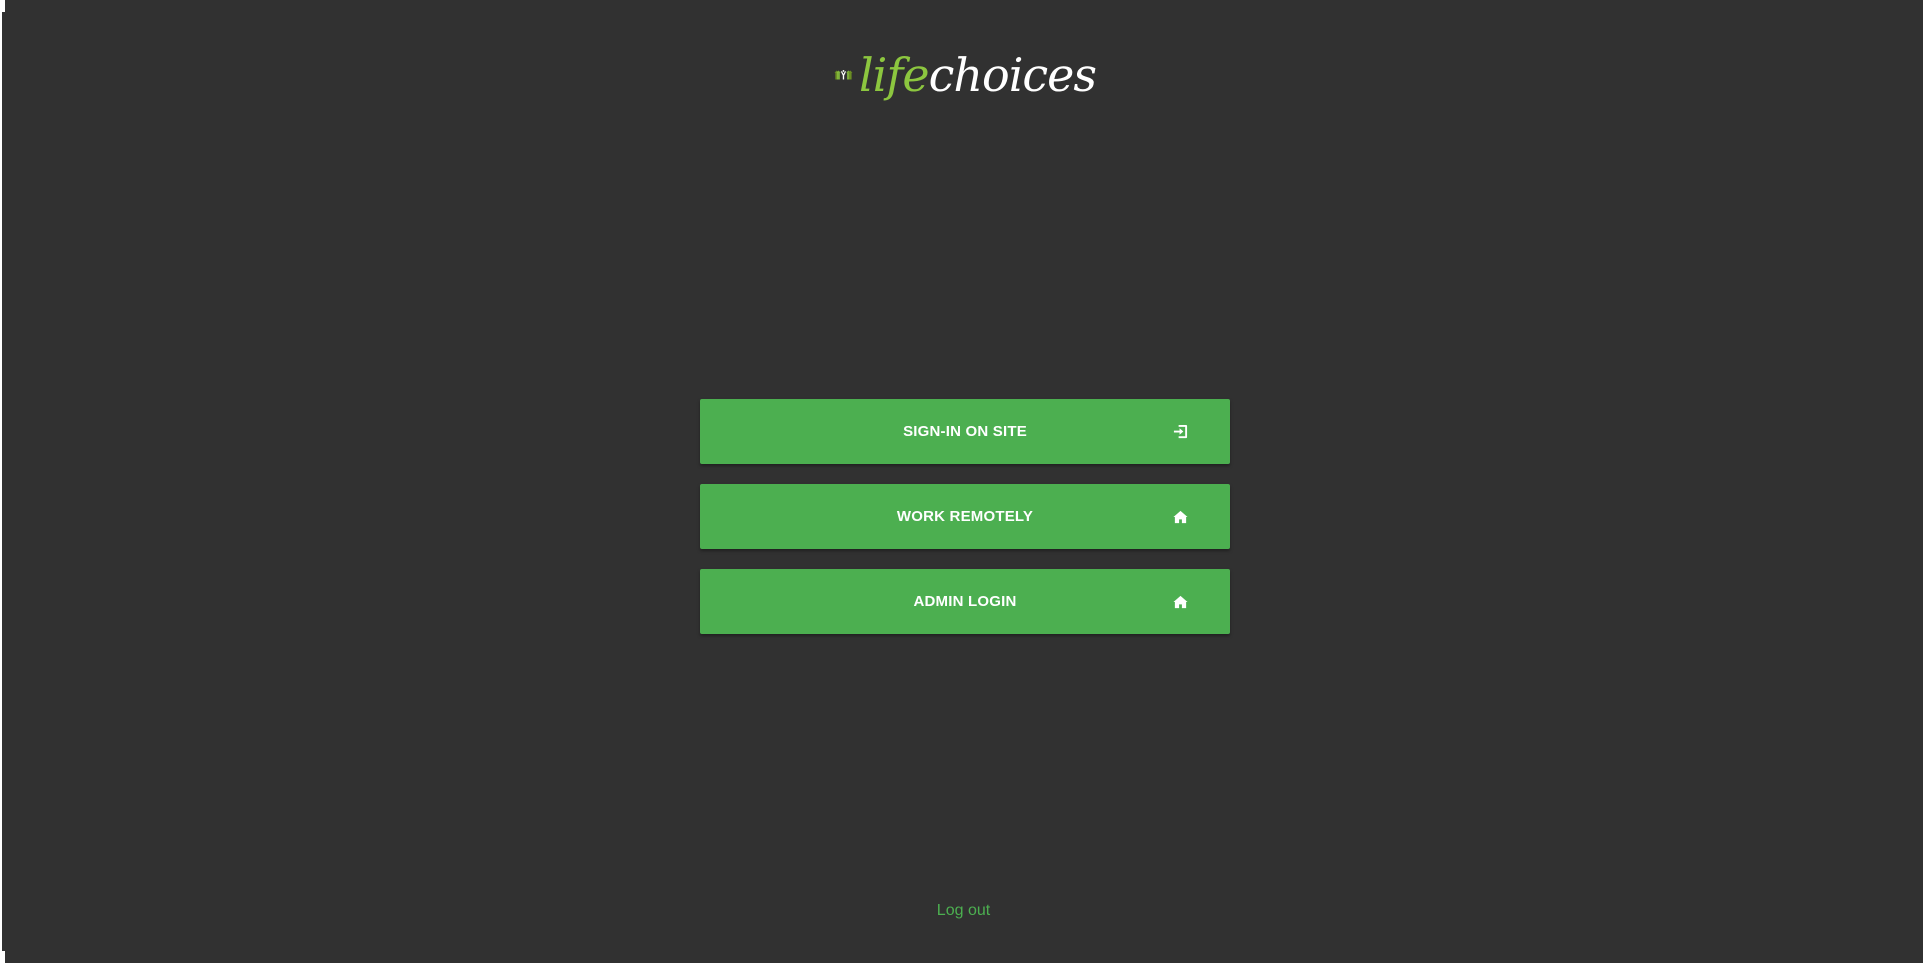 The image size is (1923, 963). I want to click on admin-login-button: ADMIN LOGIN, so click(965, 601).